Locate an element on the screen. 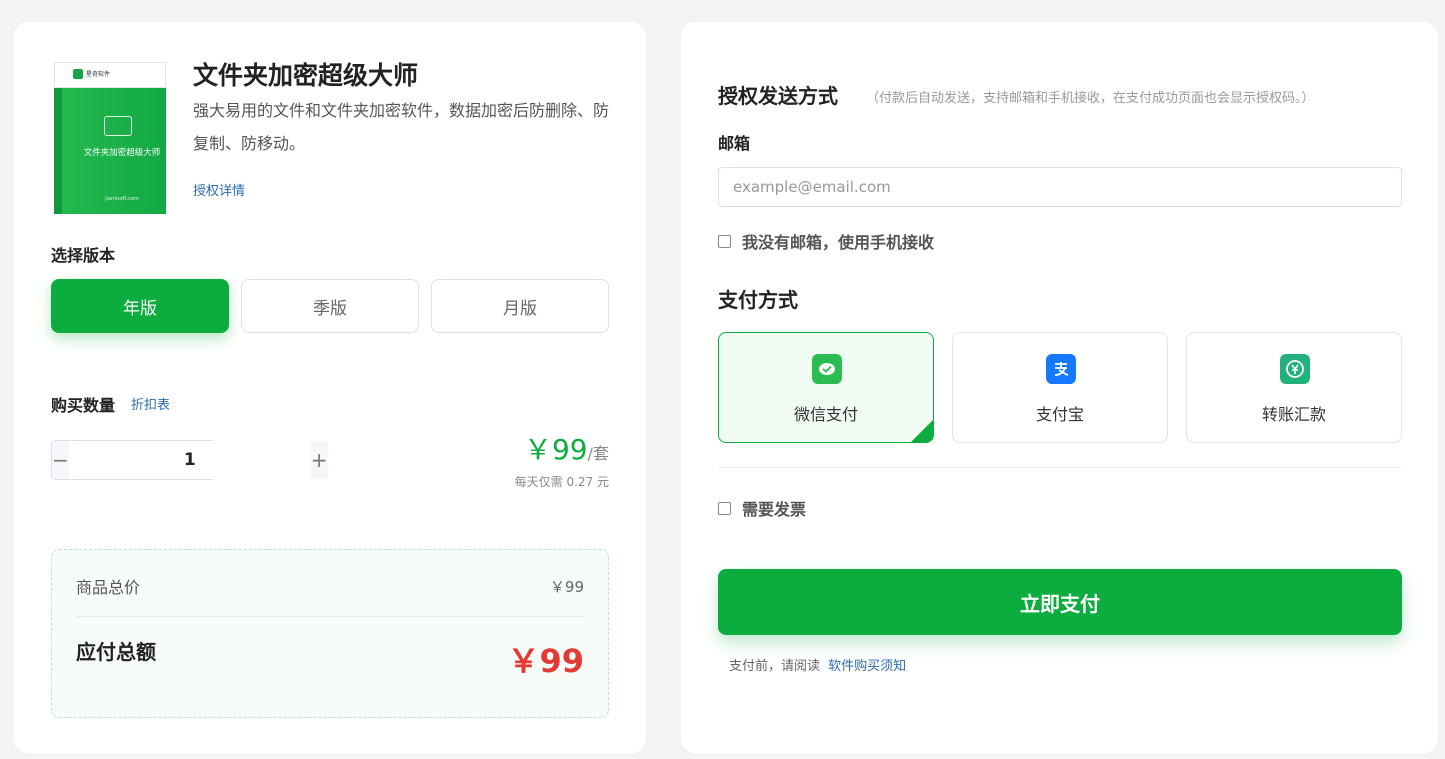 The width and height of the screenshot is (1445, 759). product-box-top: 星奇软件 is located at coordinates (110, 75).